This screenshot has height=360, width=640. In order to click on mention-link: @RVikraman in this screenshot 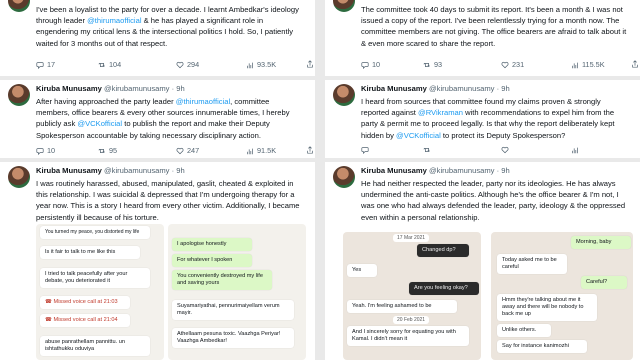, I will do `click(440, 112)`.